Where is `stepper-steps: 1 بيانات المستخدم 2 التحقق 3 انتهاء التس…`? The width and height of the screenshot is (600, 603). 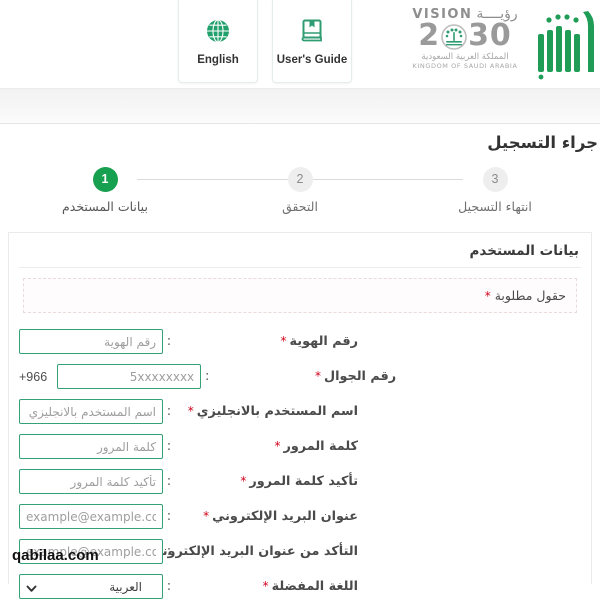
stepper-steps: 1 بيانات المستخدم 2 التحقق 3 انتهاء التس… is located at coordinates (300, 188).